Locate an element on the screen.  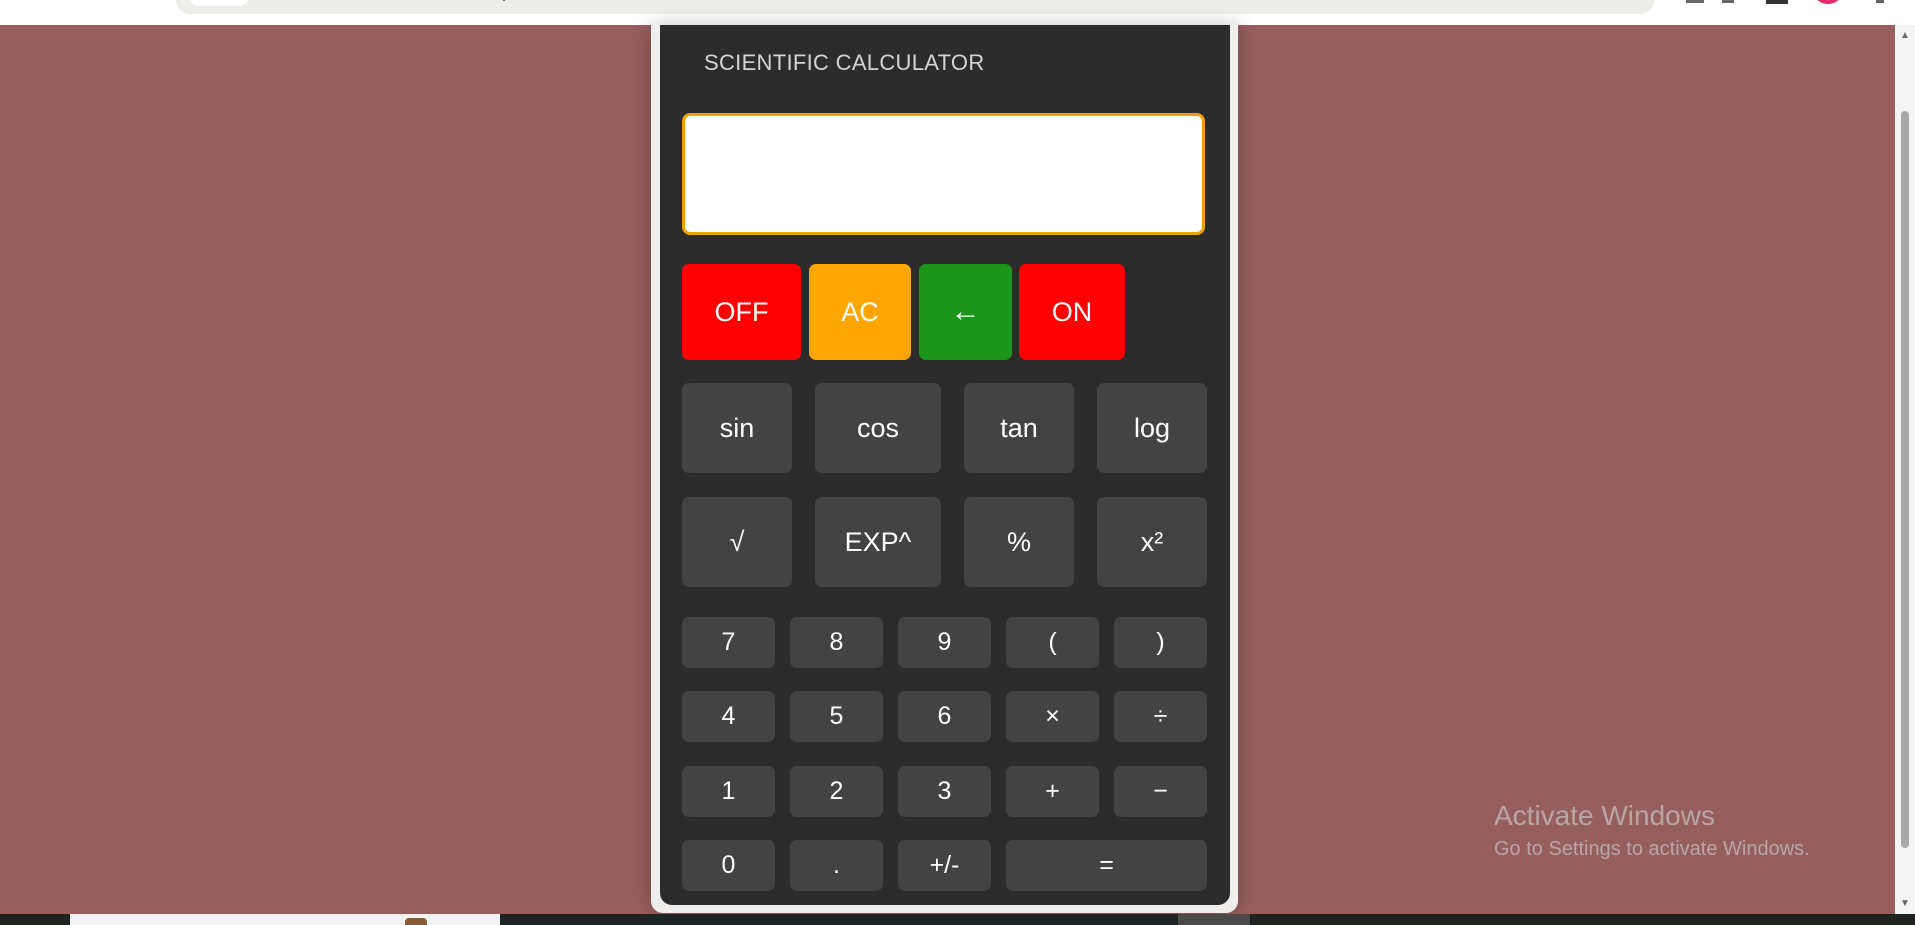
address-bar is located at coordinates (915, 7).